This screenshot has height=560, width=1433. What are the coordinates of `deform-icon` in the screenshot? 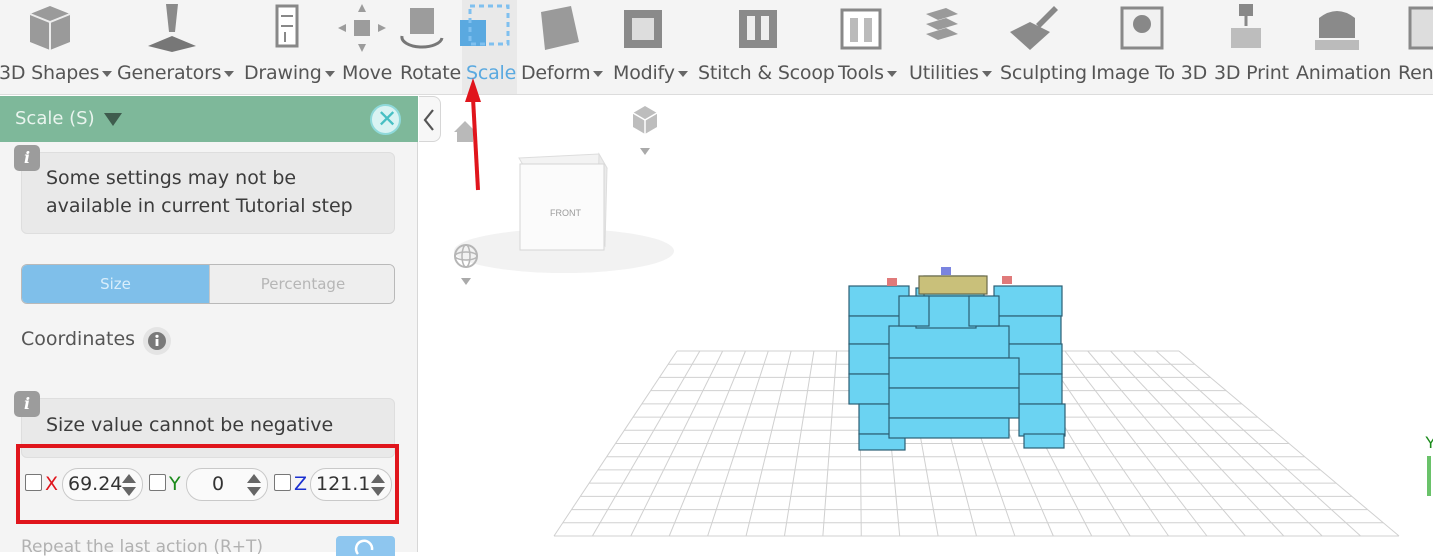 It's located at (560, 28).